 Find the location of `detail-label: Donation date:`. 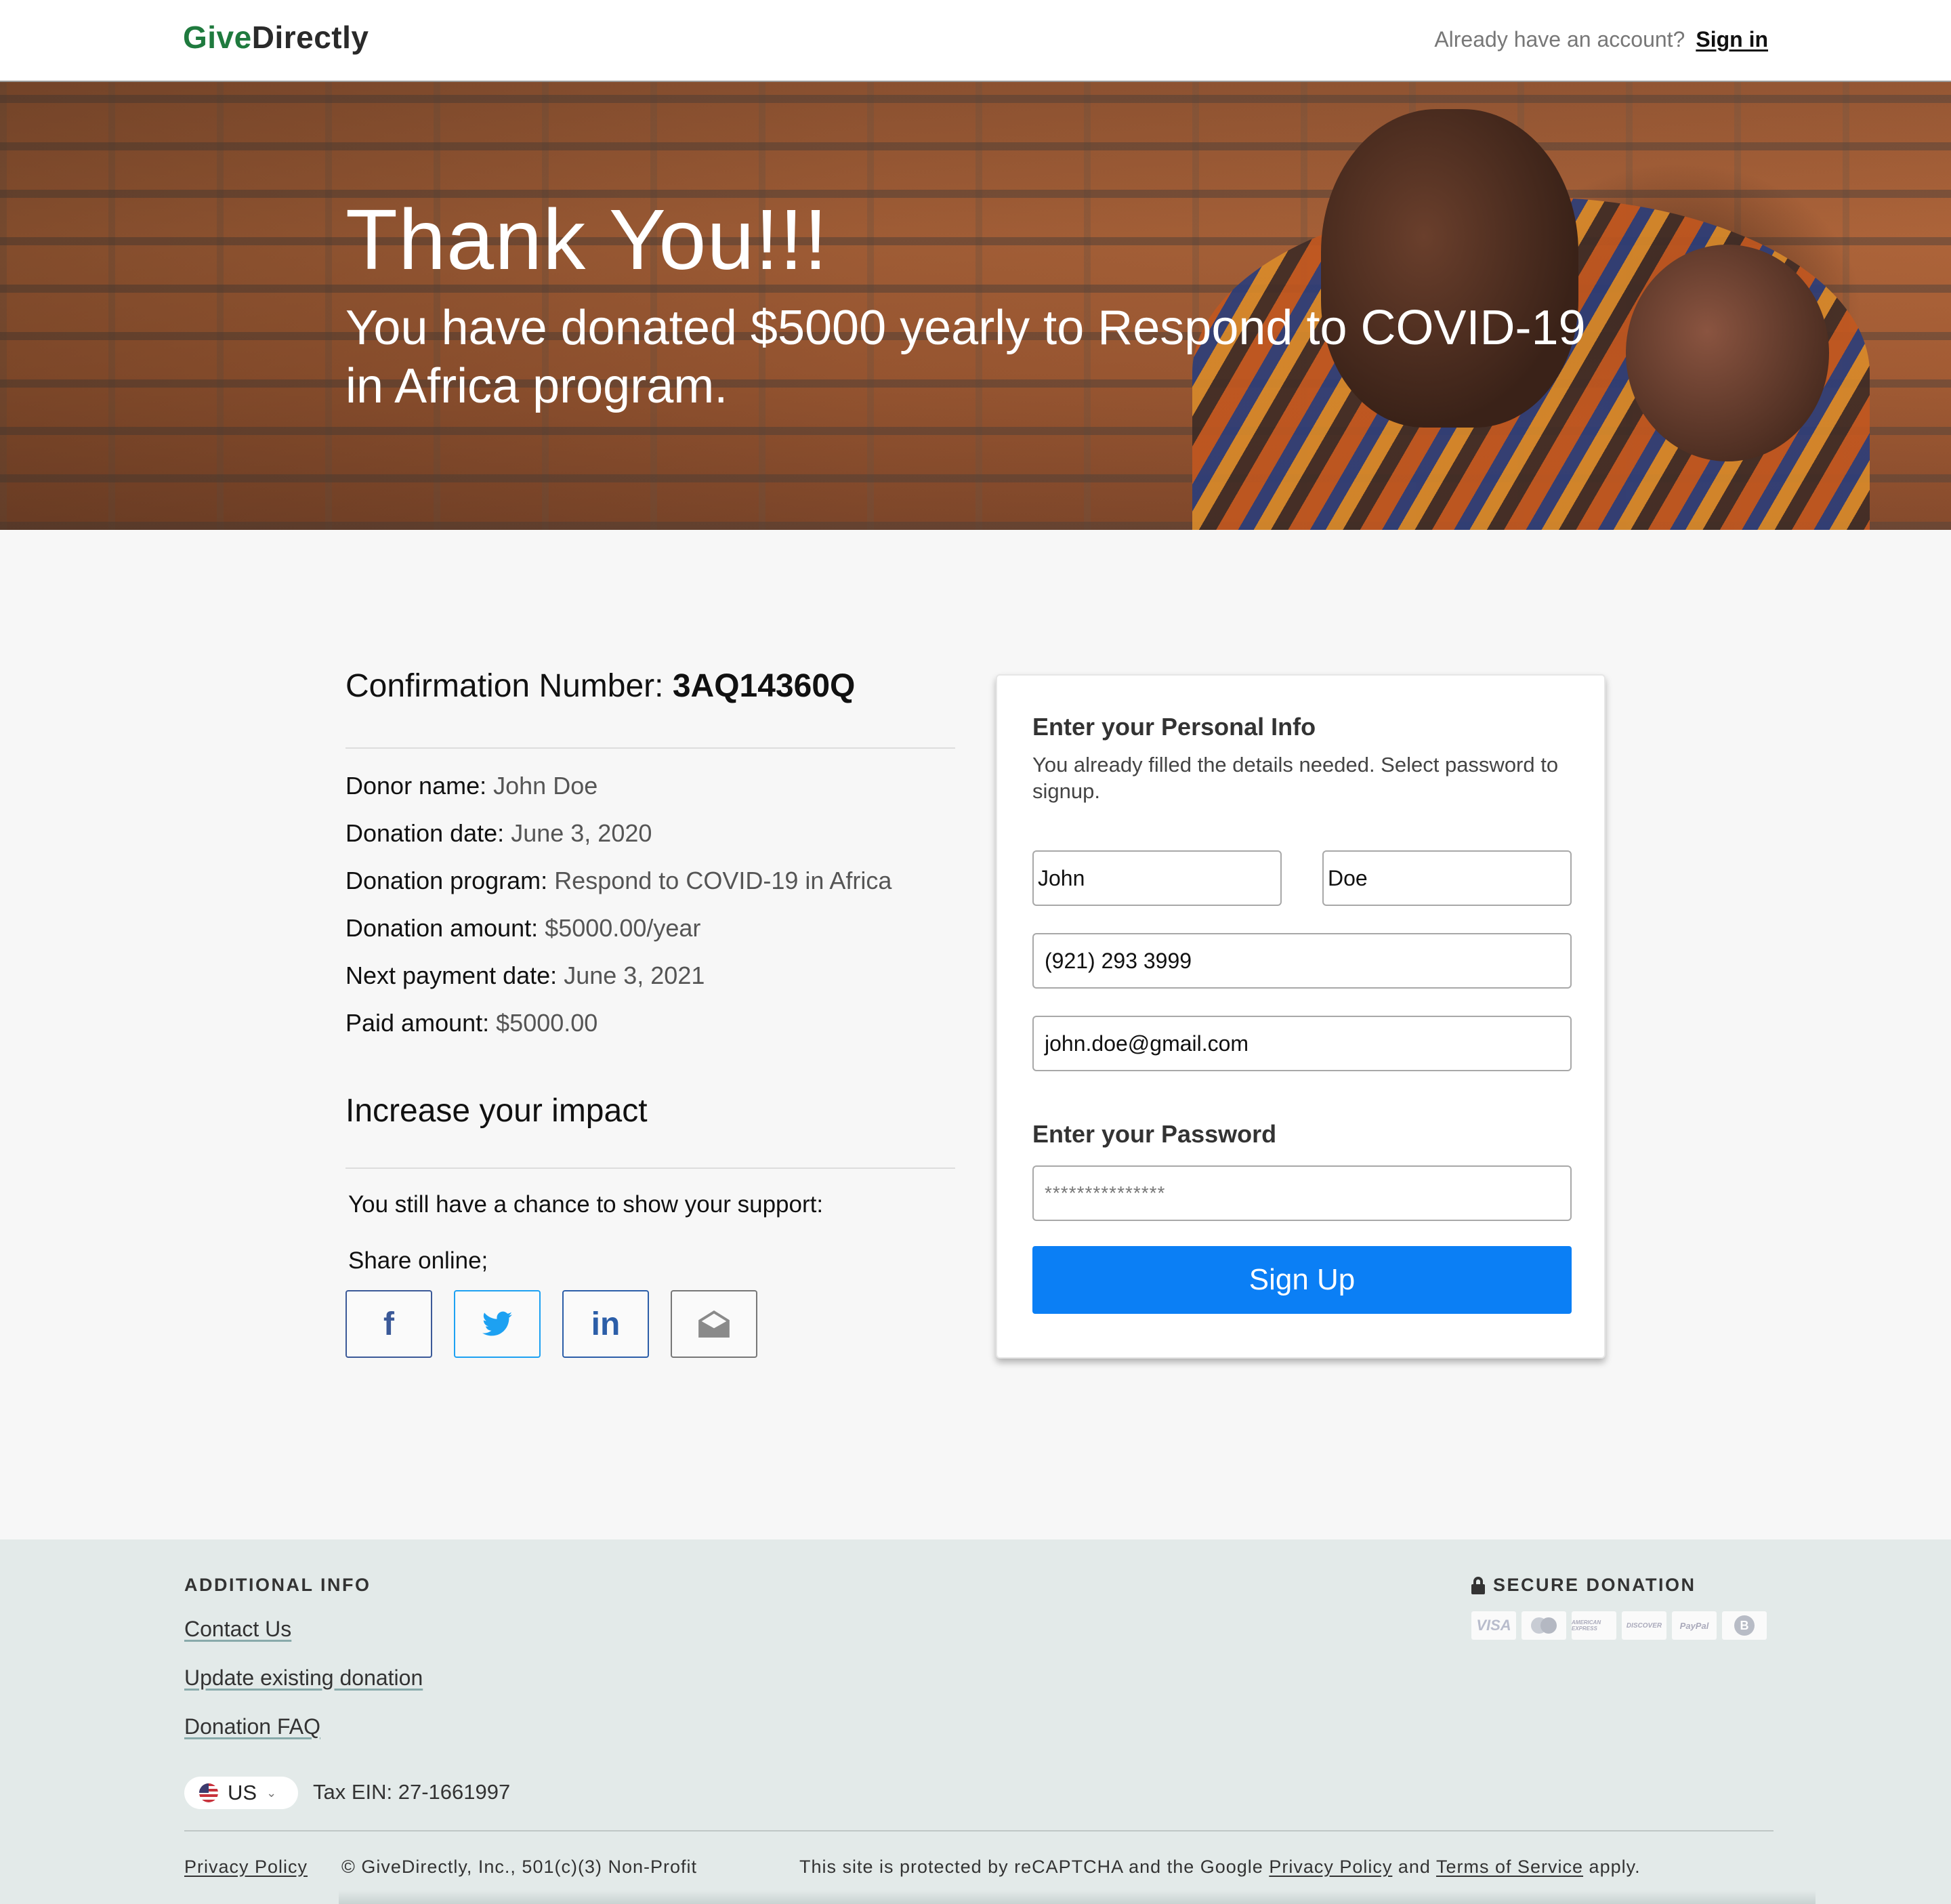

detail-label: Donation date: is located at coordinates (425, 833).